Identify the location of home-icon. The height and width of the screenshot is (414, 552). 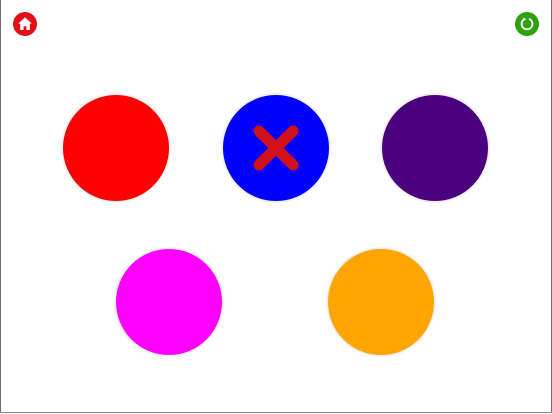
(25, 24).